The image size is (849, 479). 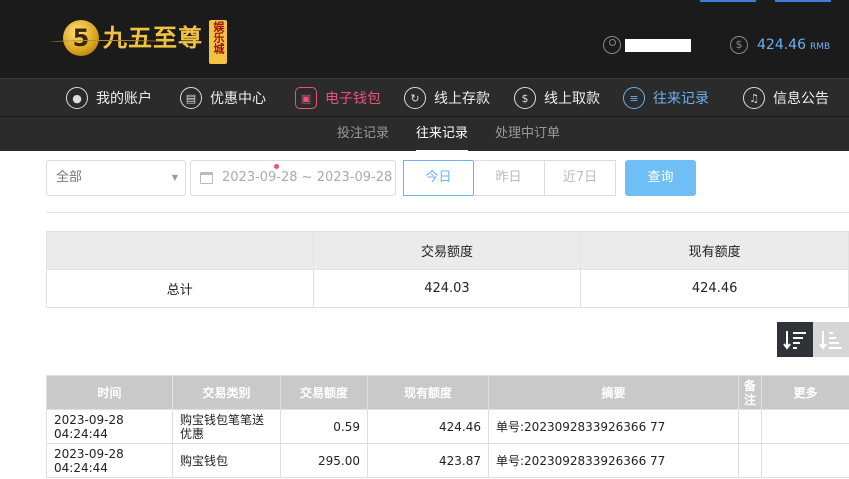 I want to click on nav-transaction-records: ≡ 往来记录, so click(x=666, y=98).